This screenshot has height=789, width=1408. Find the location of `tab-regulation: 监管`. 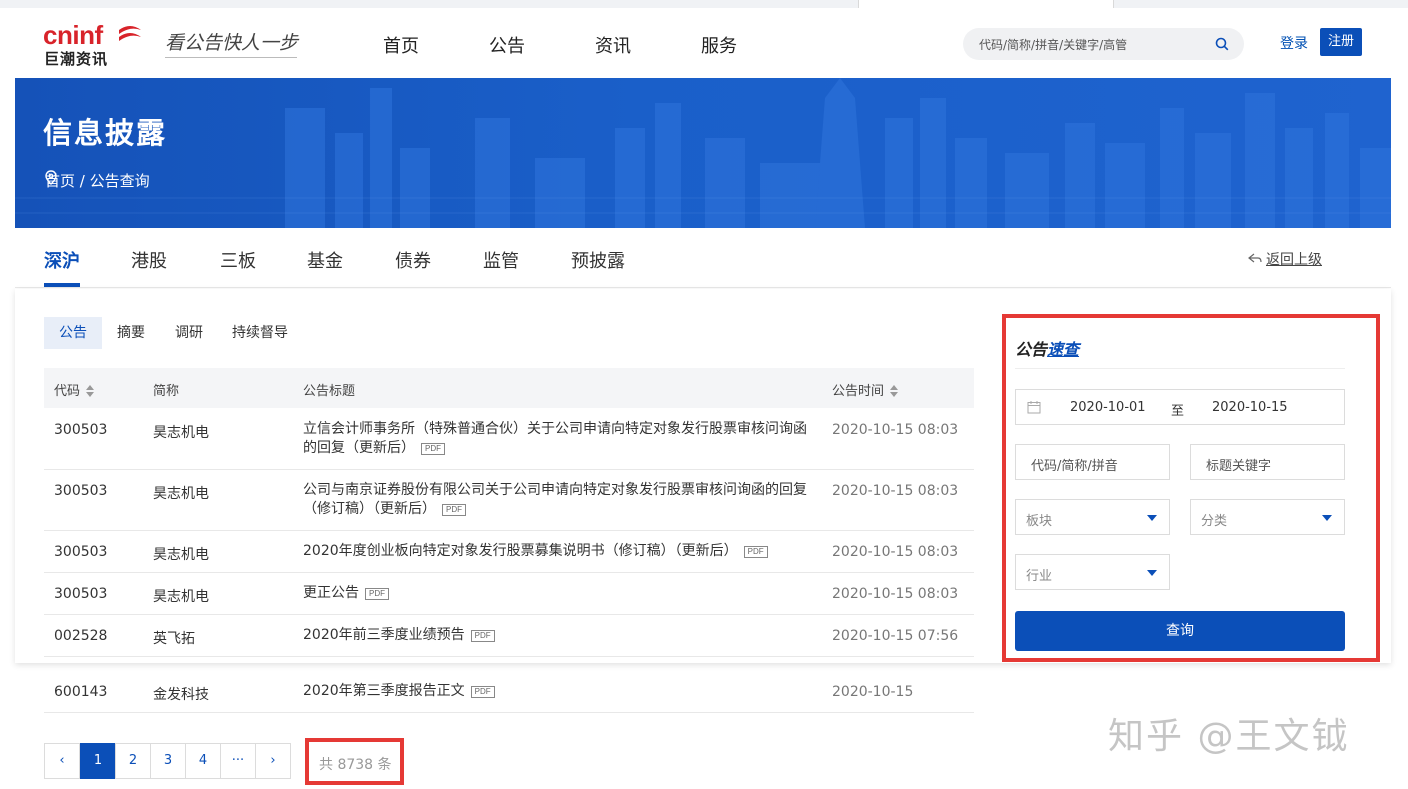

tab-regulation: 监管 is located at coordinates (501, 260).